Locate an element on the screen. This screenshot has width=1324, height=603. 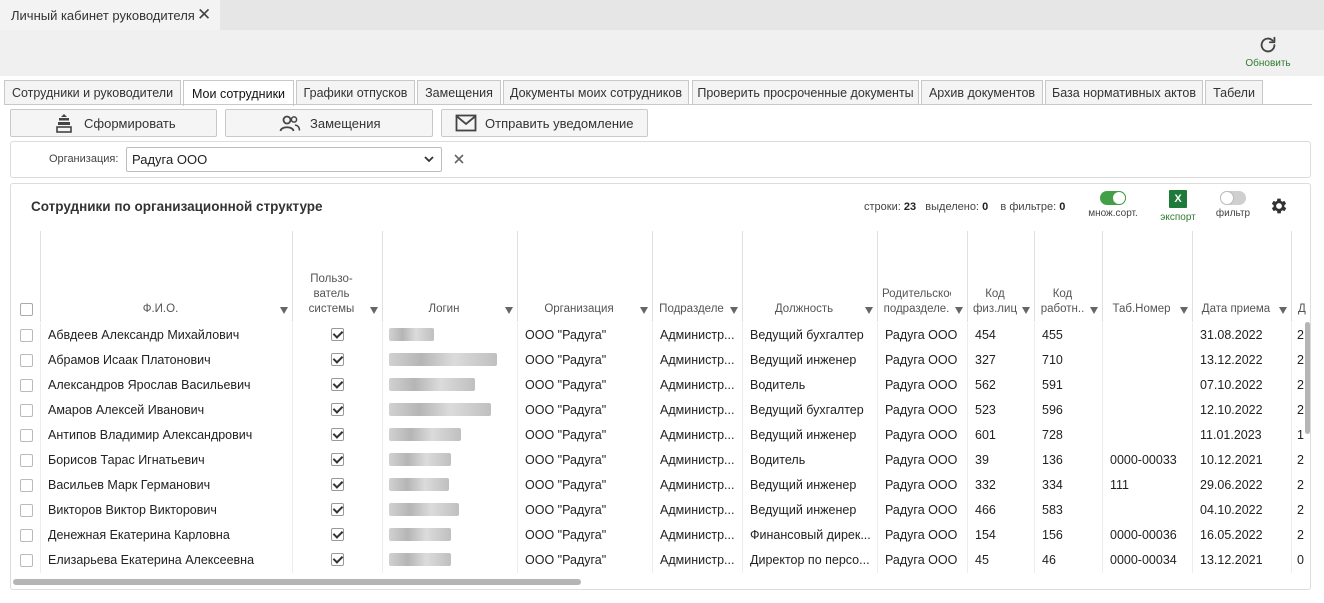
top-toolbar: Обновить is located at coordinates (662, 53).